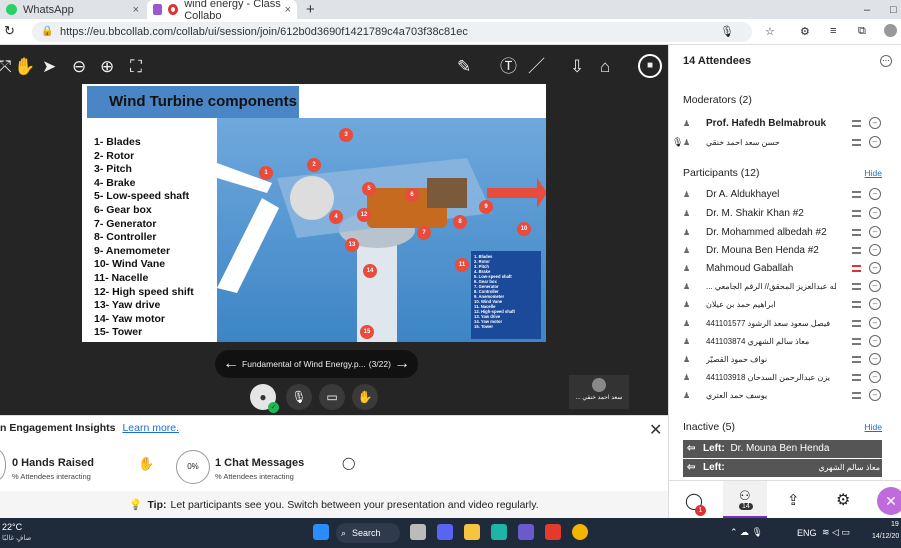  What do you see at coordinates (499, 532) in the screenshot?
I see `edge-icon` at bounding box center [499, 532].